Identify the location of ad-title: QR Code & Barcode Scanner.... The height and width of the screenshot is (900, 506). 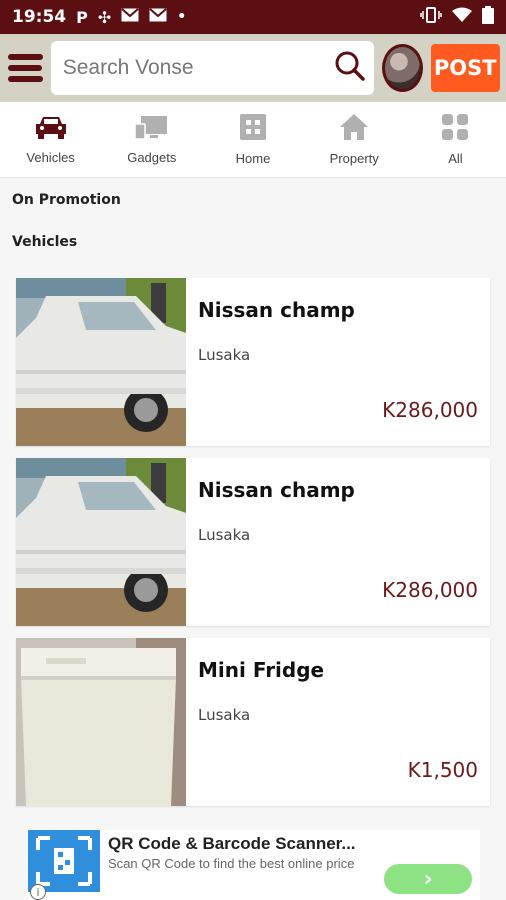
(232, 843).